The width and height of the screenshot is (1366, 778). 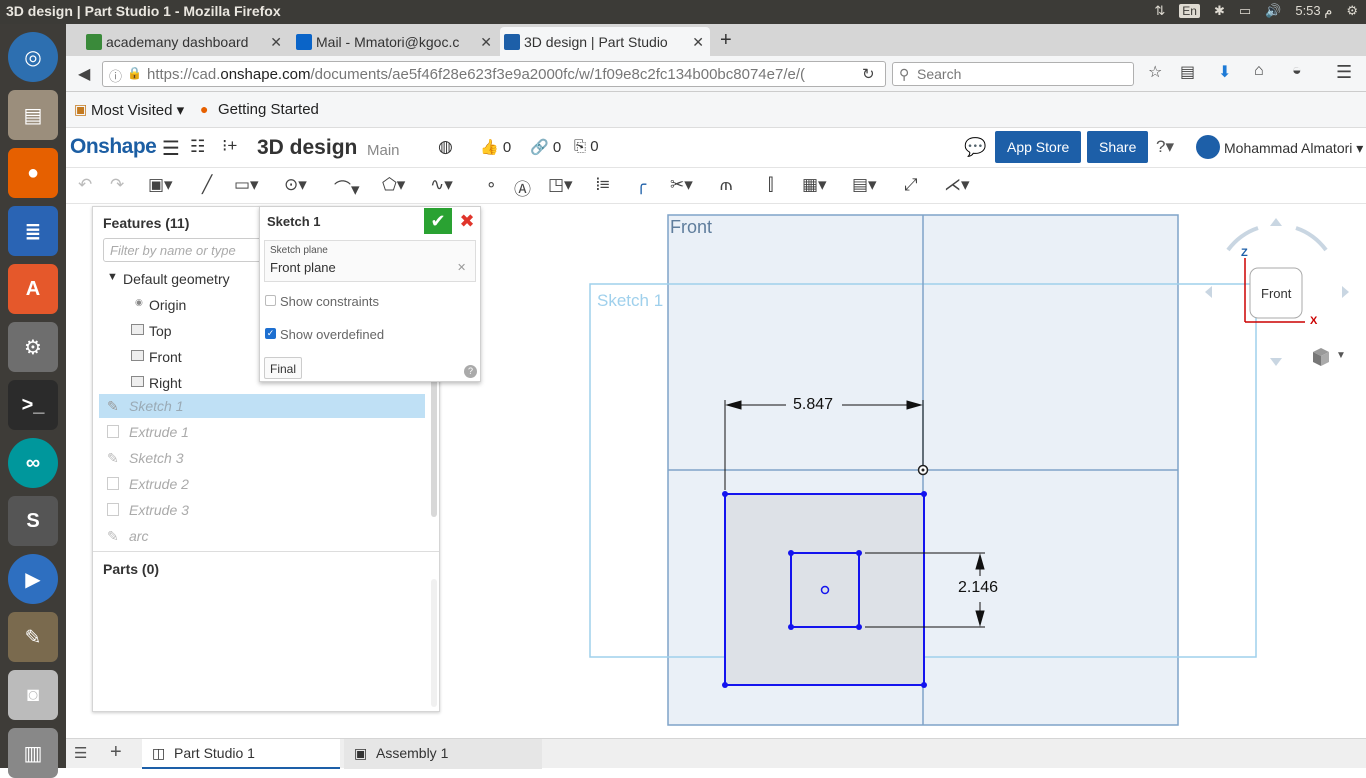 What do you see at coordinates (1224, 72) in the screenshot?
I see `downloads-icon: ⬇` at bounding box center [1224, 72].